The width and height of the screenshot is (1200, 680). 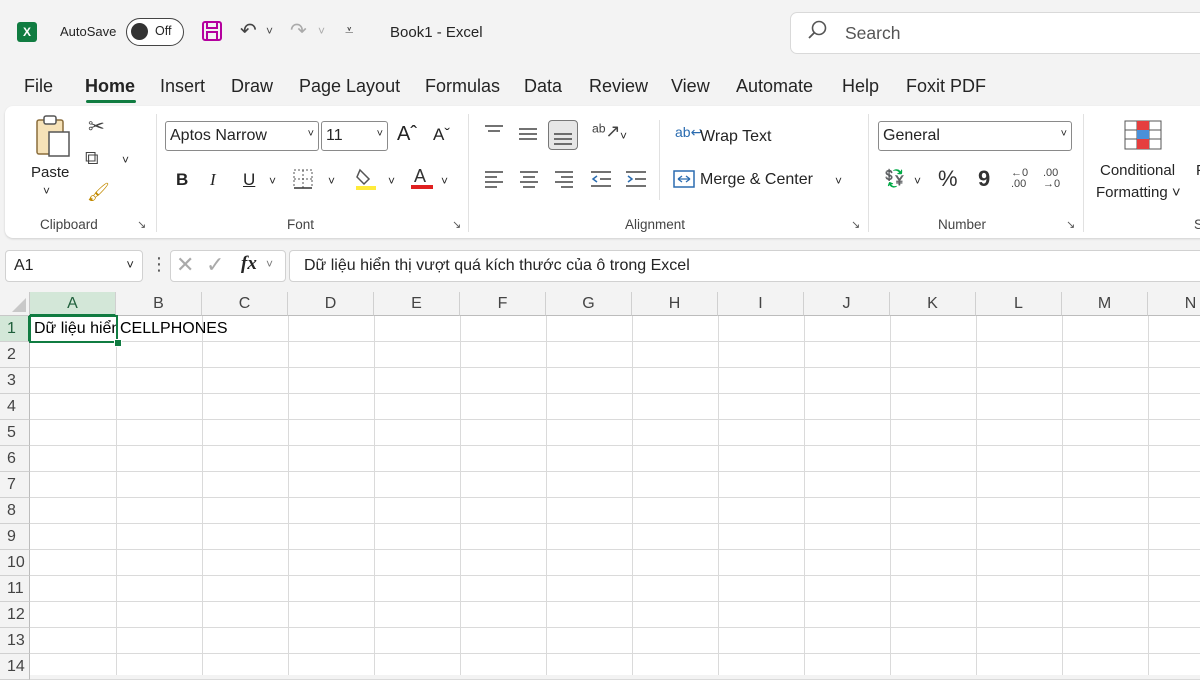 What do you see at coordinates (118, 343) in the screenshot?
I see `fill-handle` at bounding box center [118, 343].